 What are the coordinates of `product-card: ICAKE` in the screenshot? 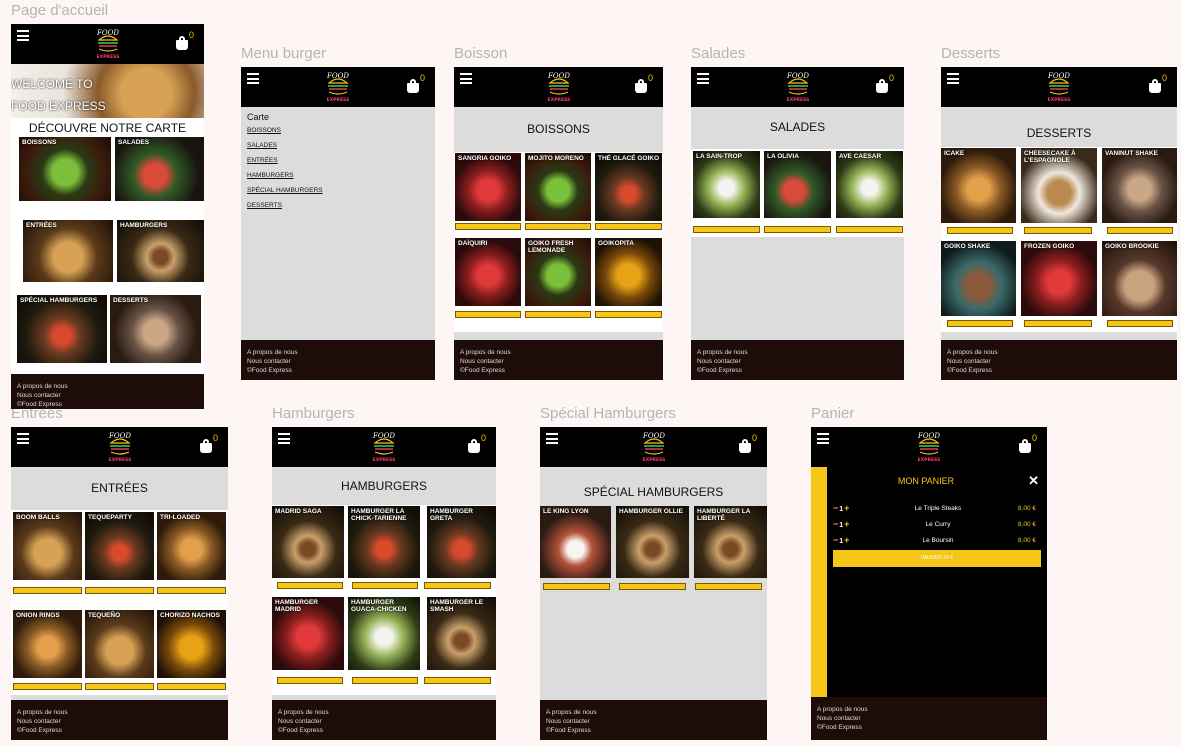 It's located at (978, 185).